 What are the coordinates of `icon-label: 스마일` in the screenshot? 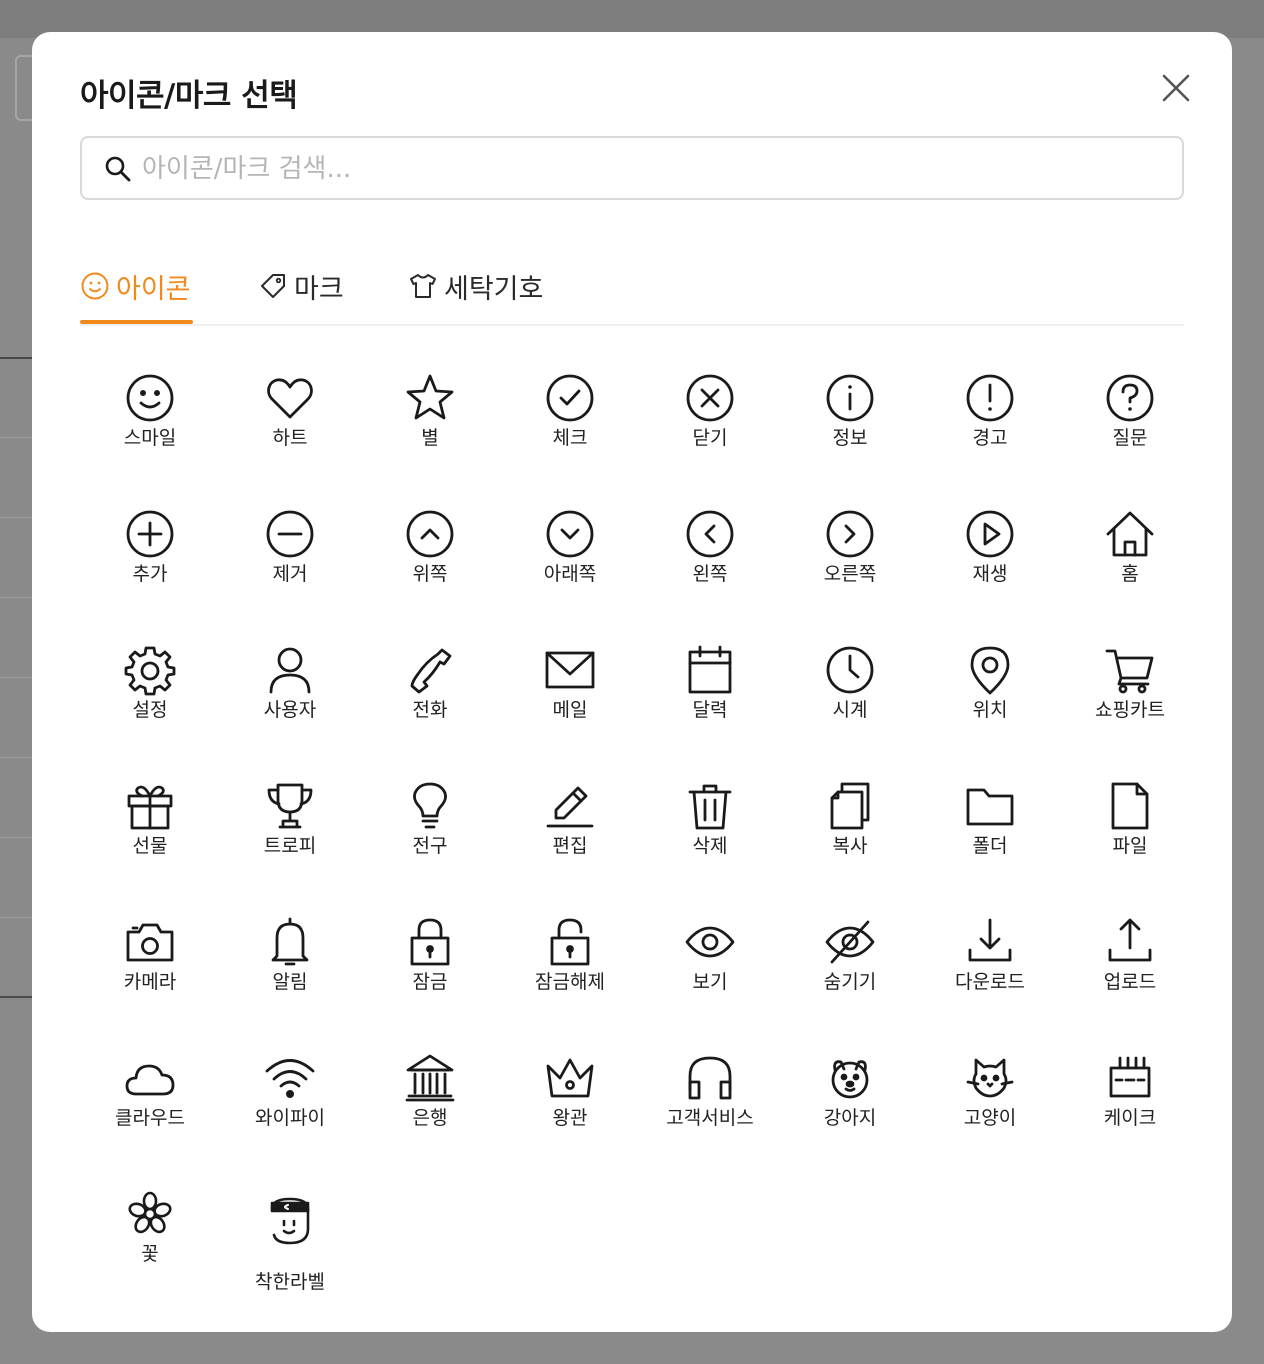 It's located at (150, 438).